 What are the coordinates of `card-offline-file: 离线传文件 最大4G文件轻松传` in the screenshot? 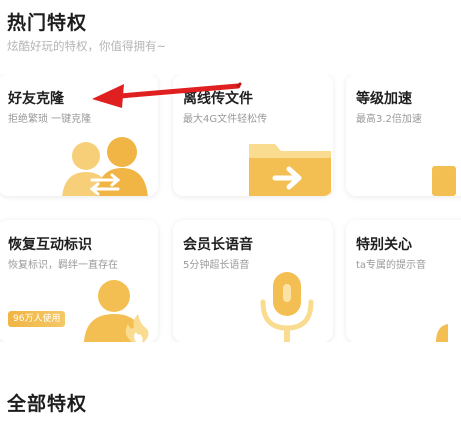 It's located at (253, 135).